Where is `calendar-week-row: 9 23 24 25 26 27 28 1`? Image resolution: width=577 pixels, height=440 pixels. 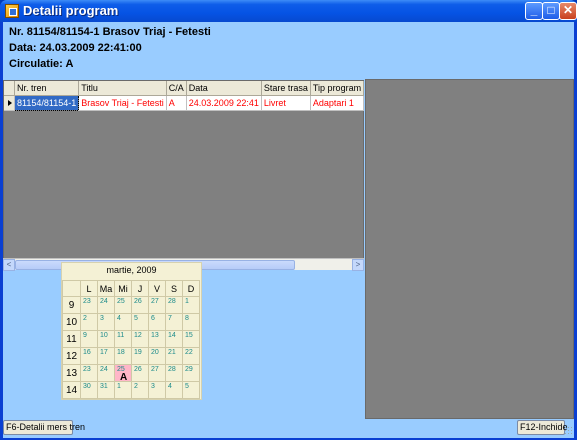
calendar-week-row: 9 23 24 25 26 27 28 1 is located at coordinates (131, 305).